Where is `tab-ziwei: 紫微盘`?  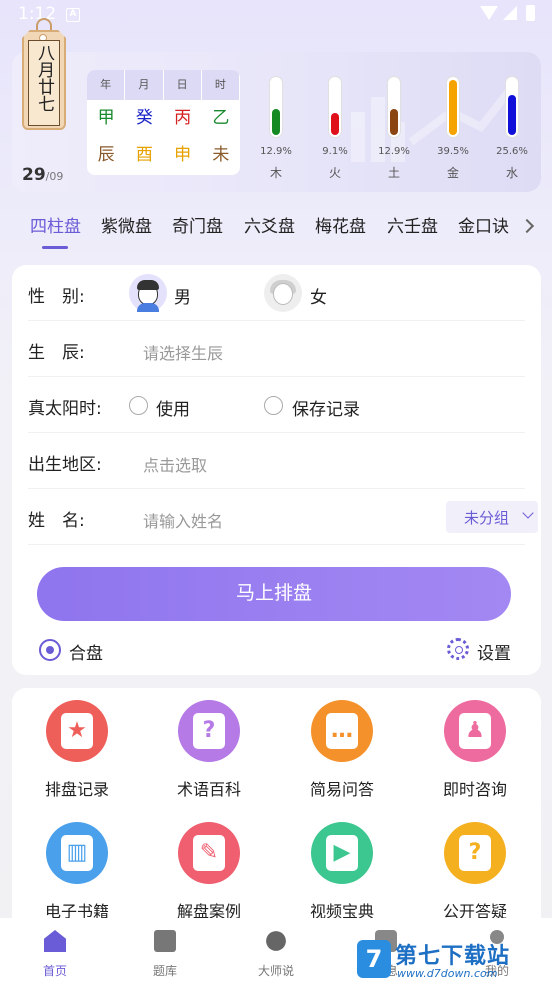
tab-ziwei: 紫微盘 is located at coordinates (126, 224).